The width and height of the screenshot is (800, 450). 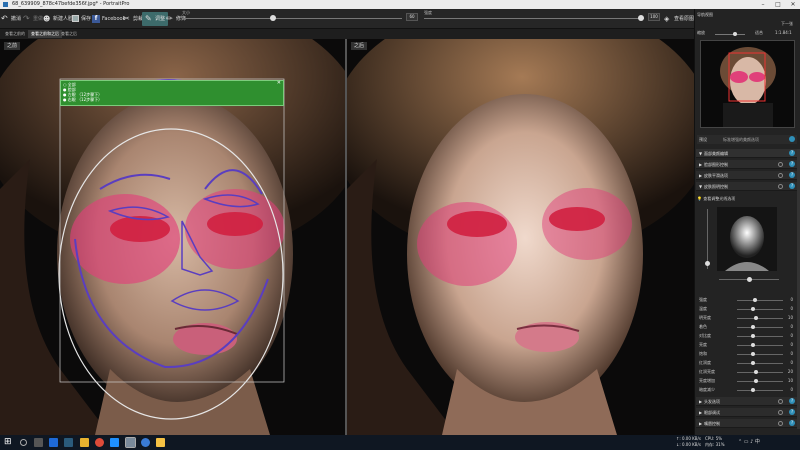 I want to click on view-original-button: ◈ 查看原图, so click(x=679, y=19).